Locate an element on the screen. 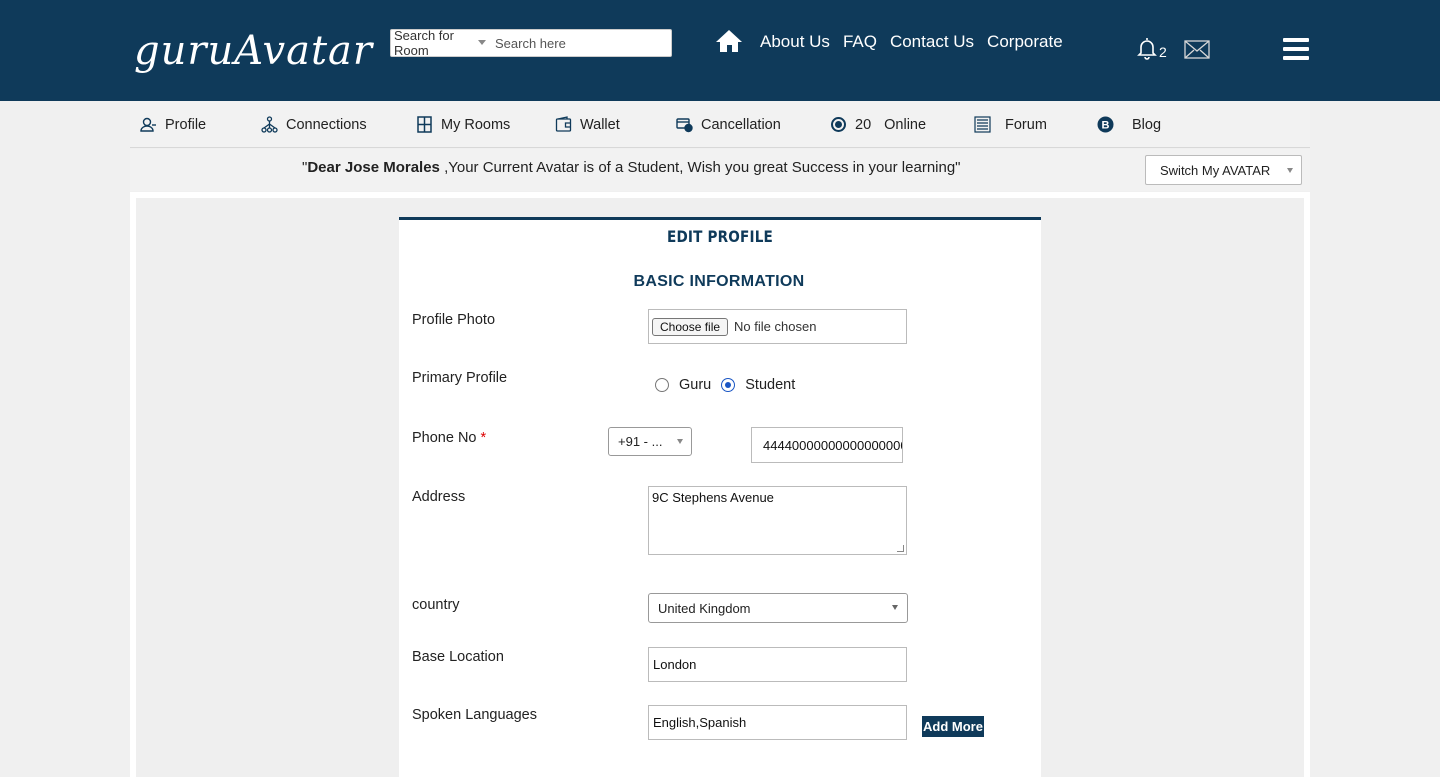 Image resolution: width=1440 pixels, height=777 pixels. primary-profile-radio-group: Guru Student is located at coordinates (730, 385).